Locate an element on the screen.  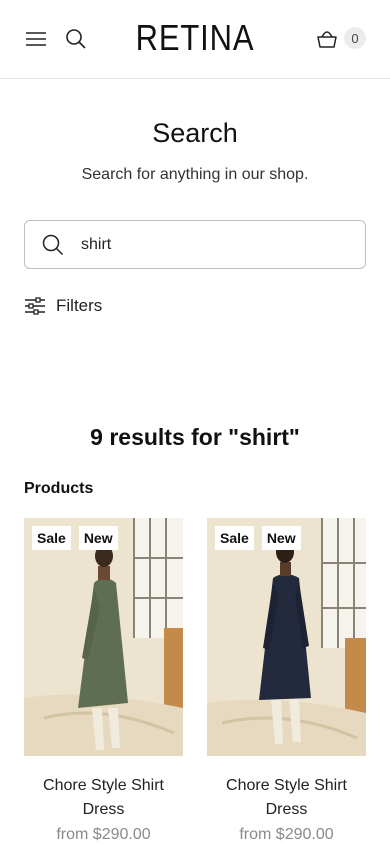
cart-icon is located at coordinates (327, 39).